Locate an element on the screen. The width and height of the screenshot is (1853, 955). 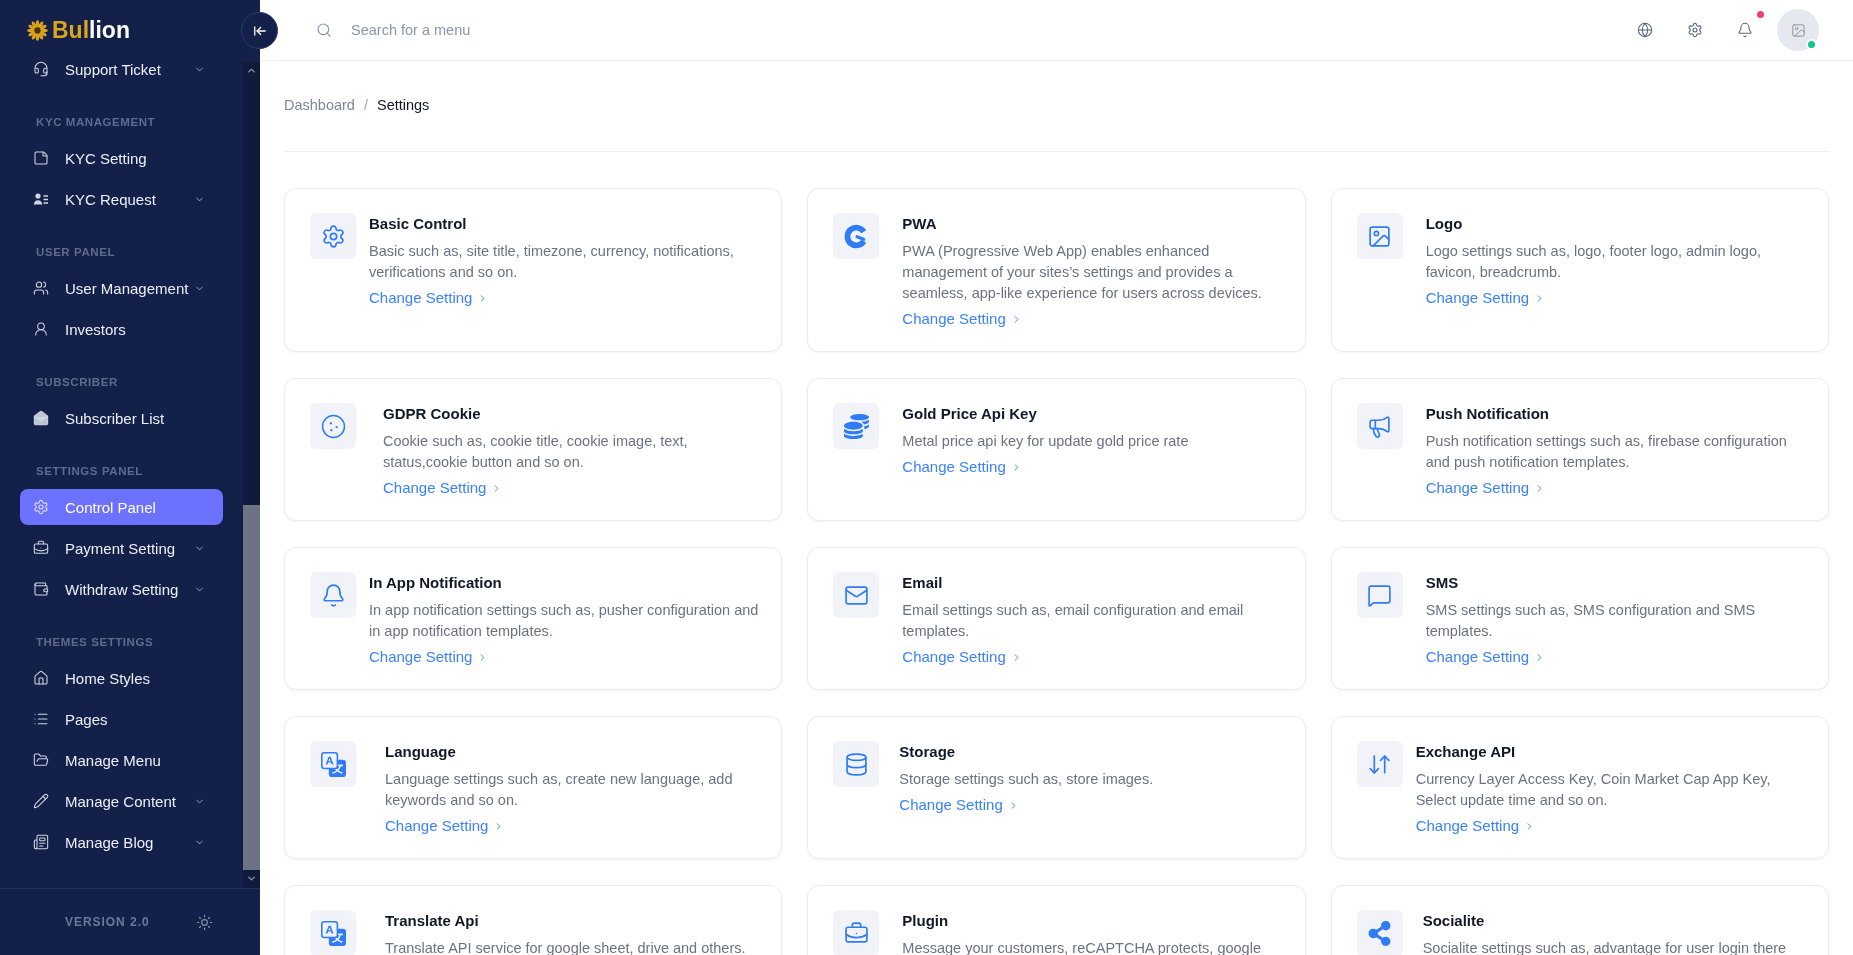
sidebar-item: Support Ticket is located at coordinates (121, 69).